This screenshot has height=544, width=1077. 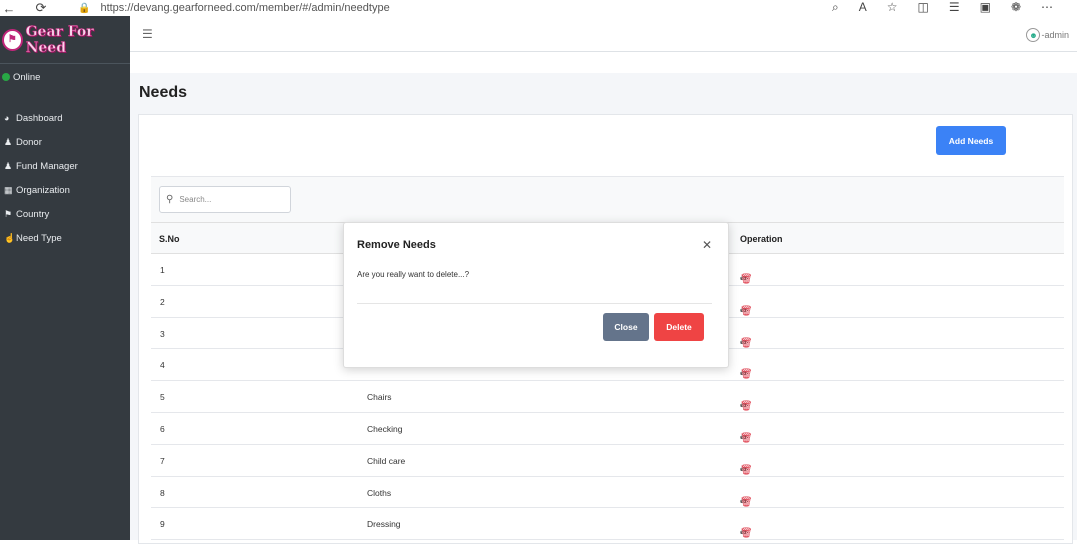 I want to click on cell-name: Checking, so click(x=385, y=428).